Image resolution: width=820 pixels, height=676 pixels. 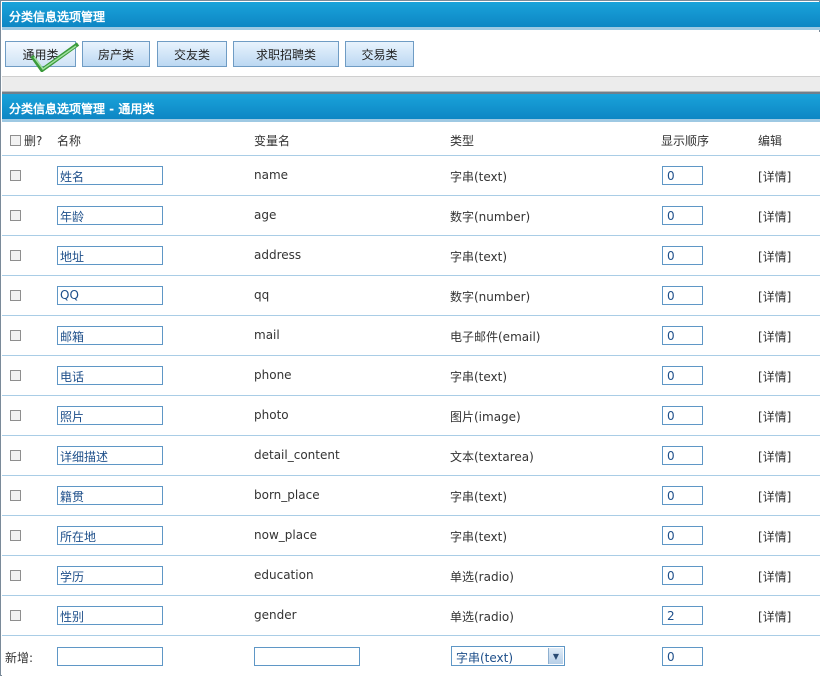 I want to click on top-header-bar: 分类信息选项管理, so click(x=411, y=16).